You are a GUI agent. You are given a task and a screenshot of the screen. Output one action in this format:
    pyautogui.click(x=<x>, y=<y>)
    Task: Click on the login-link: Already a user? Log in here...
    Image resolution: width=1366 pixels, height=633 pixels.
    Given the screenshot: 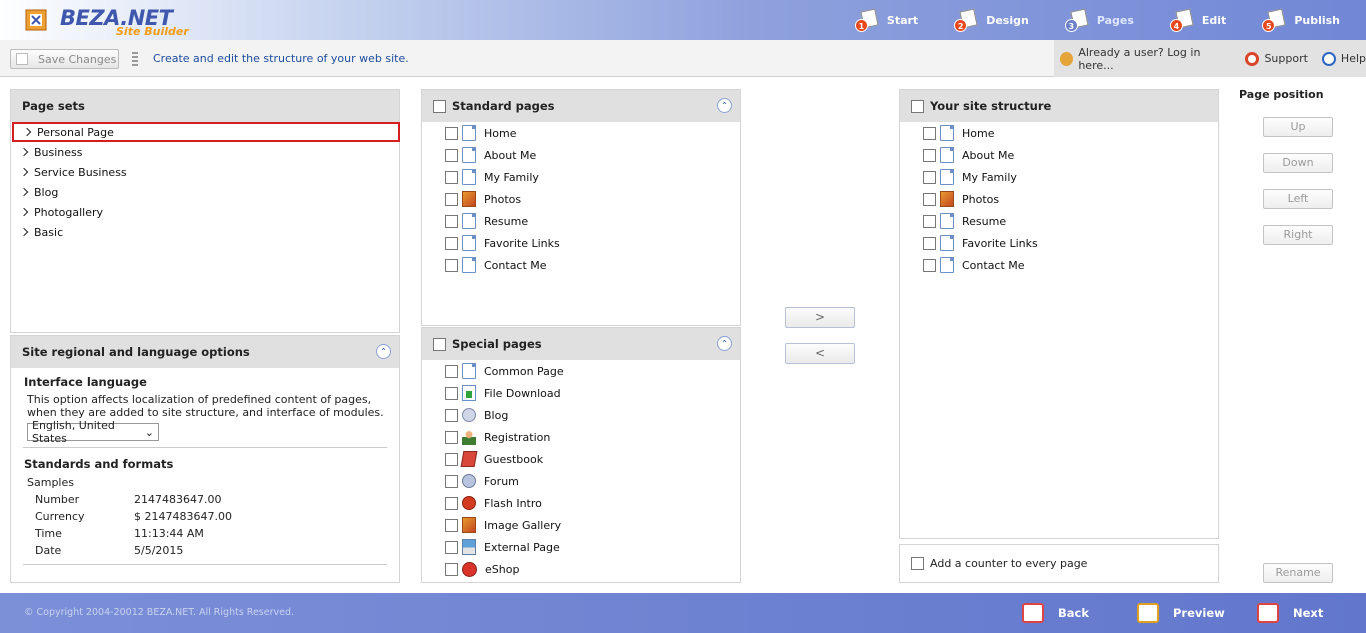 What is the action you would take?
    pyautogui.click(x=1145, y=59)
    